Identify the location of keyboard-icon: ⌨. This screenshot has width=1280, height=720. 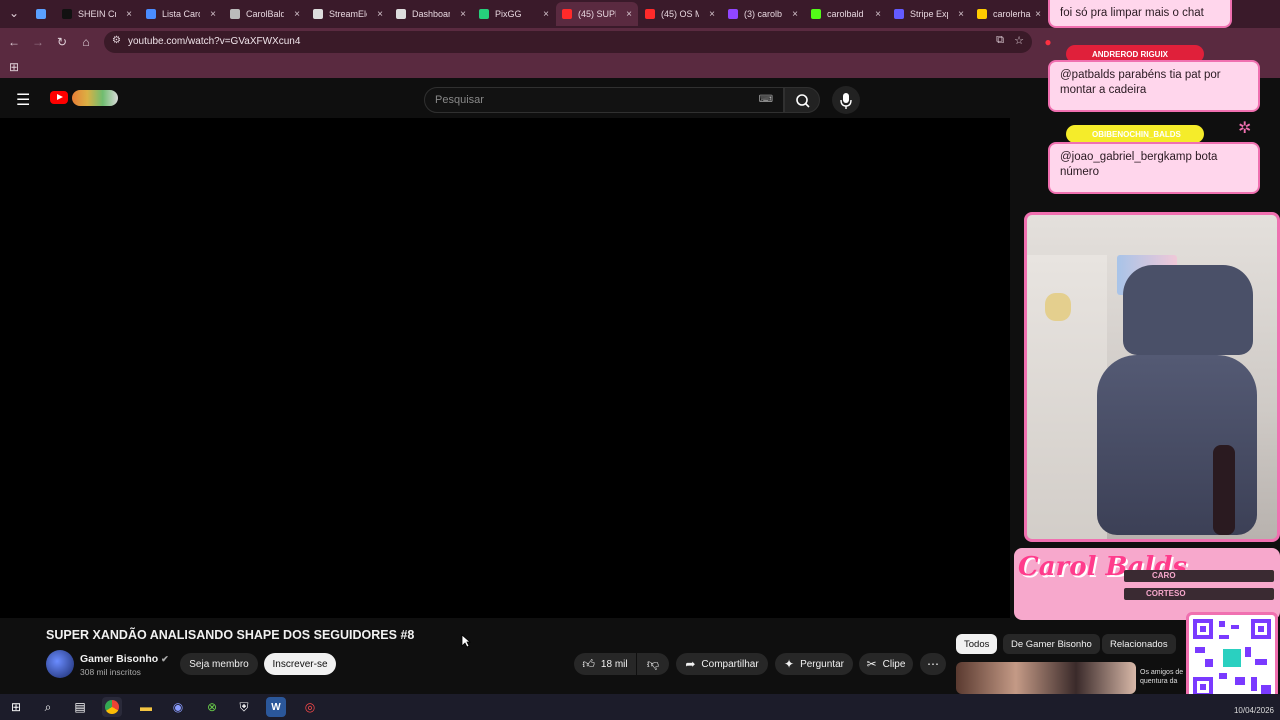
(766, 99).